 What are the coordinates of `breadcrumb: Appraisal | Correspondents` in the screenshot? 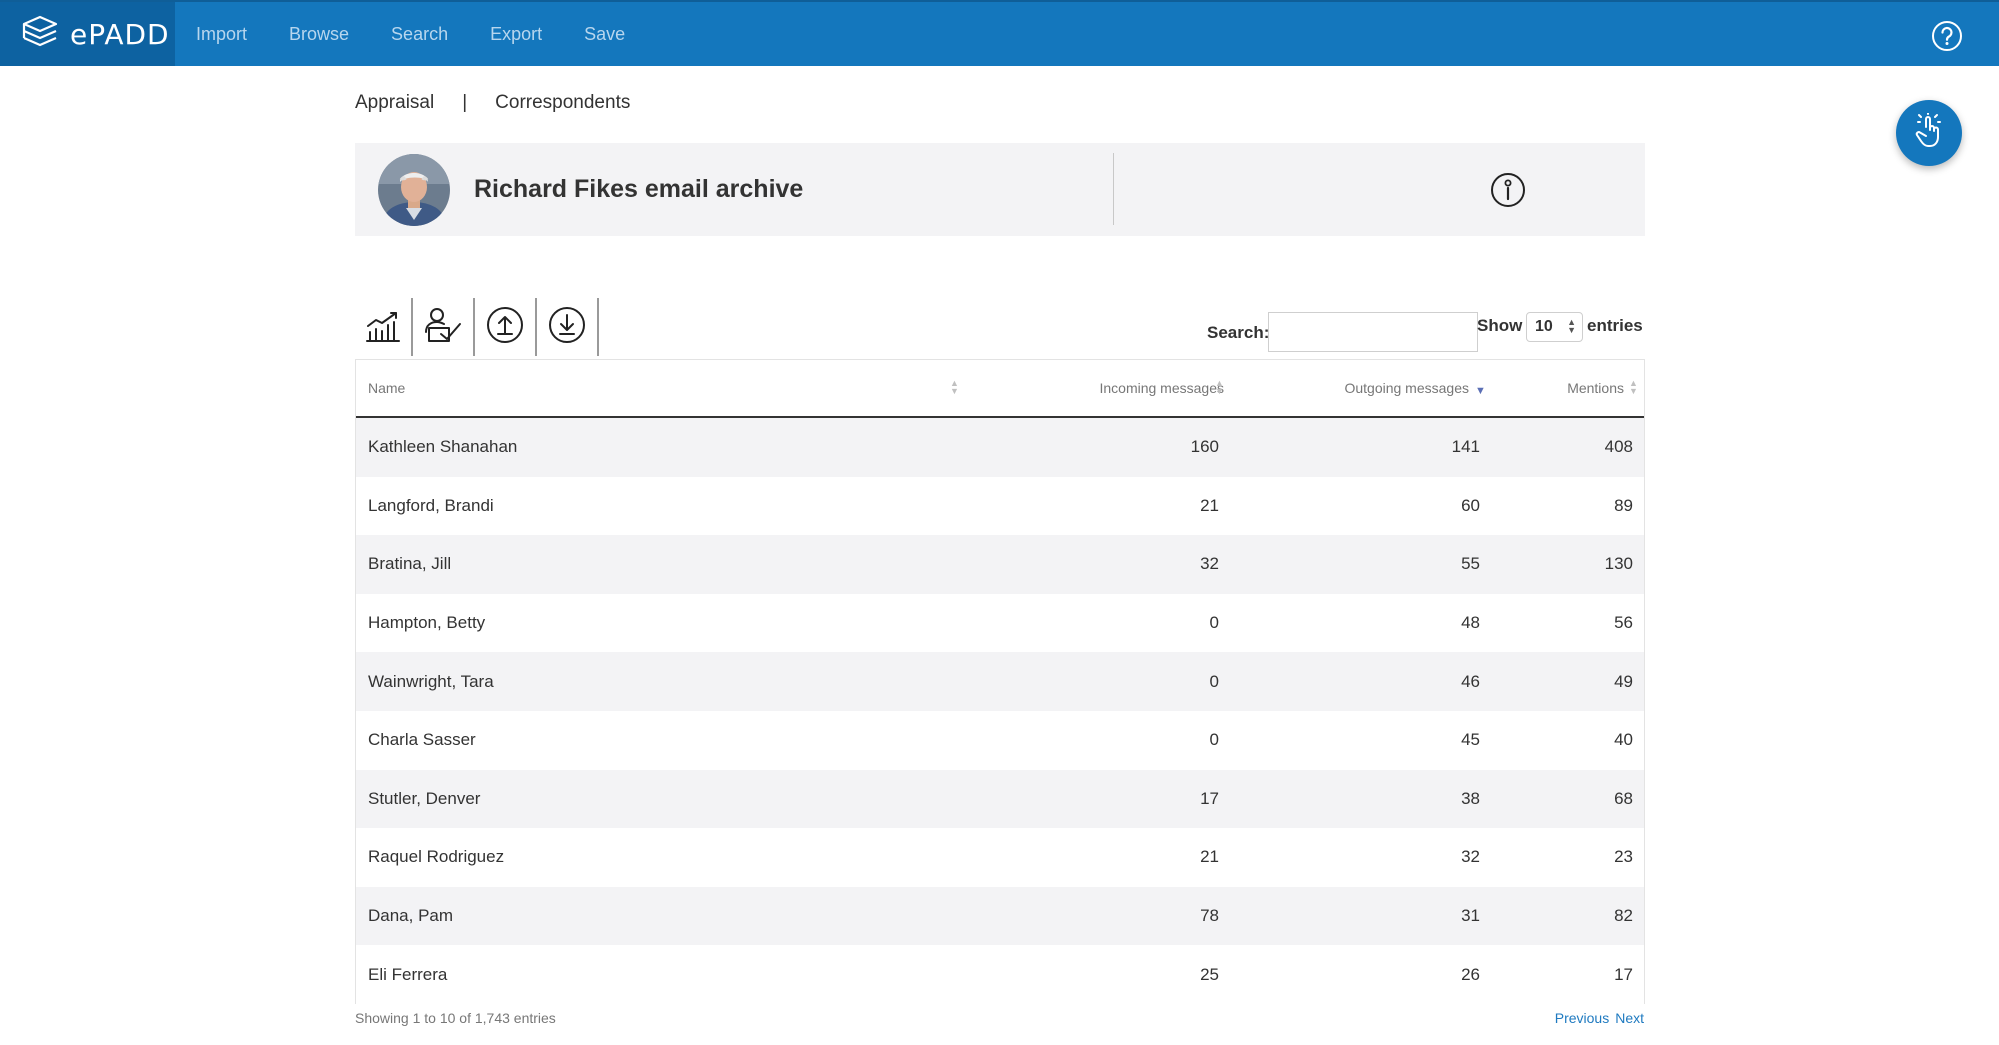 It's located at (492, 103).